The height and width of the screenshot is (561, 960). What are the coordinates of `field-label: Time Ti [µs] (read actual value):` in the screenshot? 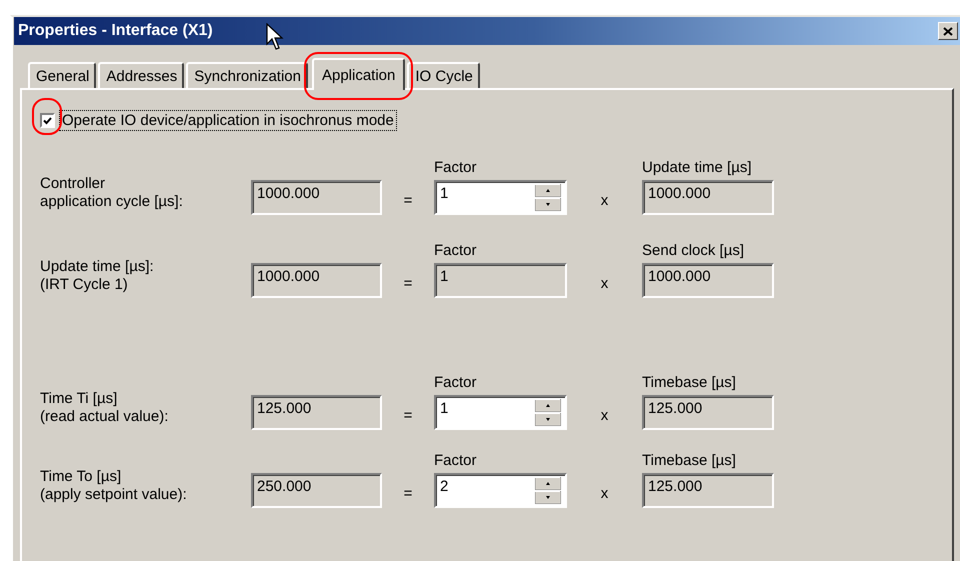 It's located at (105, 408).